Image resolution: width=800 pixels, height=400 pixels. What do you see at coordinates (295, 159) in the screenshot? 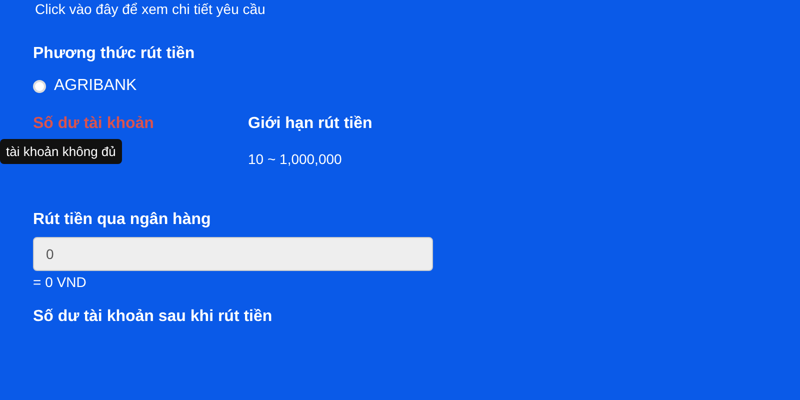
I see `limit-range: 10 ~ 1,000,000` at bounding box center [295, 159].